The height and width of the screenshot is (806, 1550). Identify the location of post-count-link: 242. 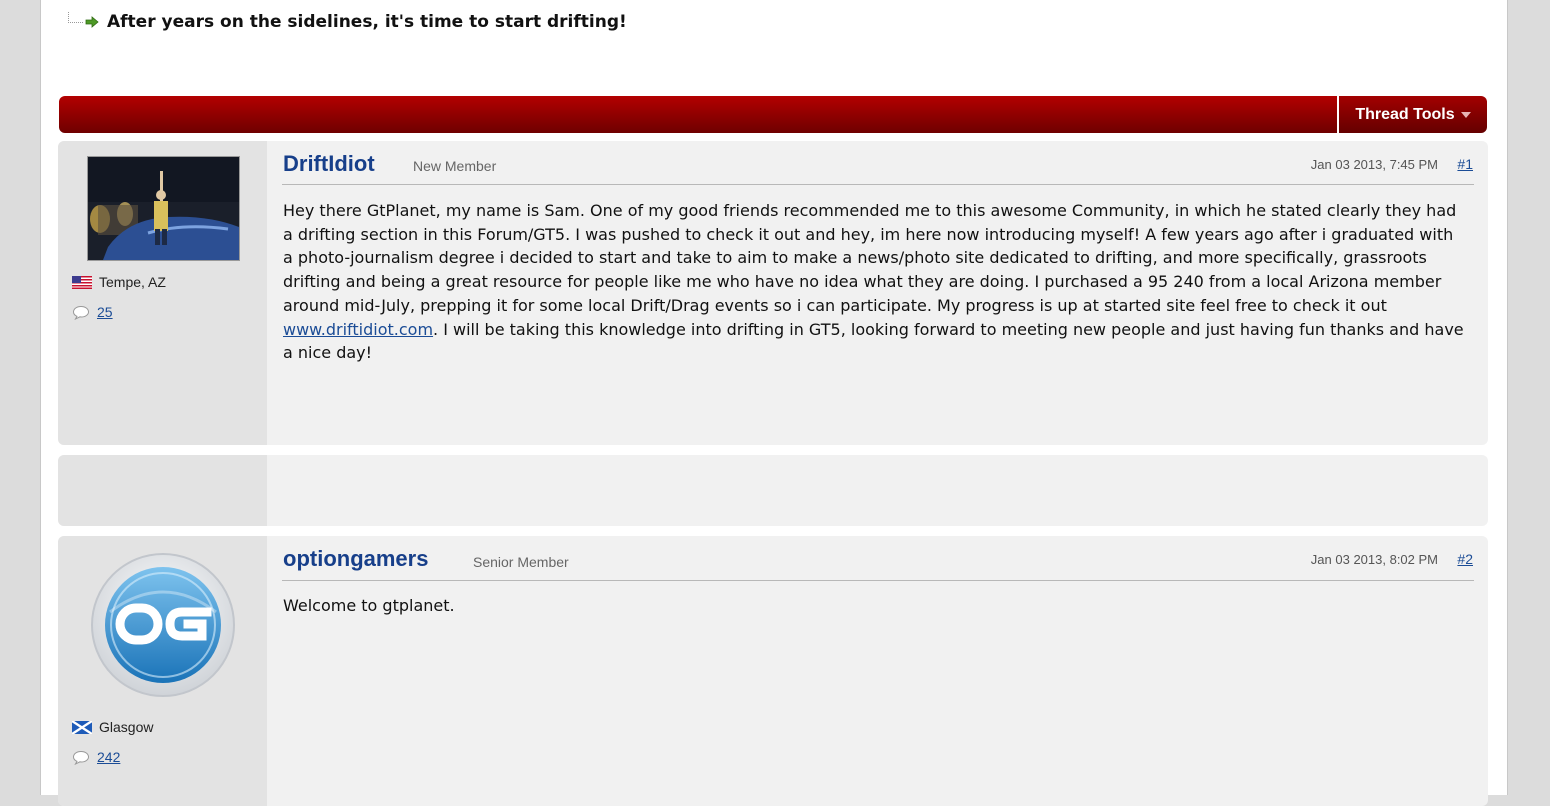
(108, 757).